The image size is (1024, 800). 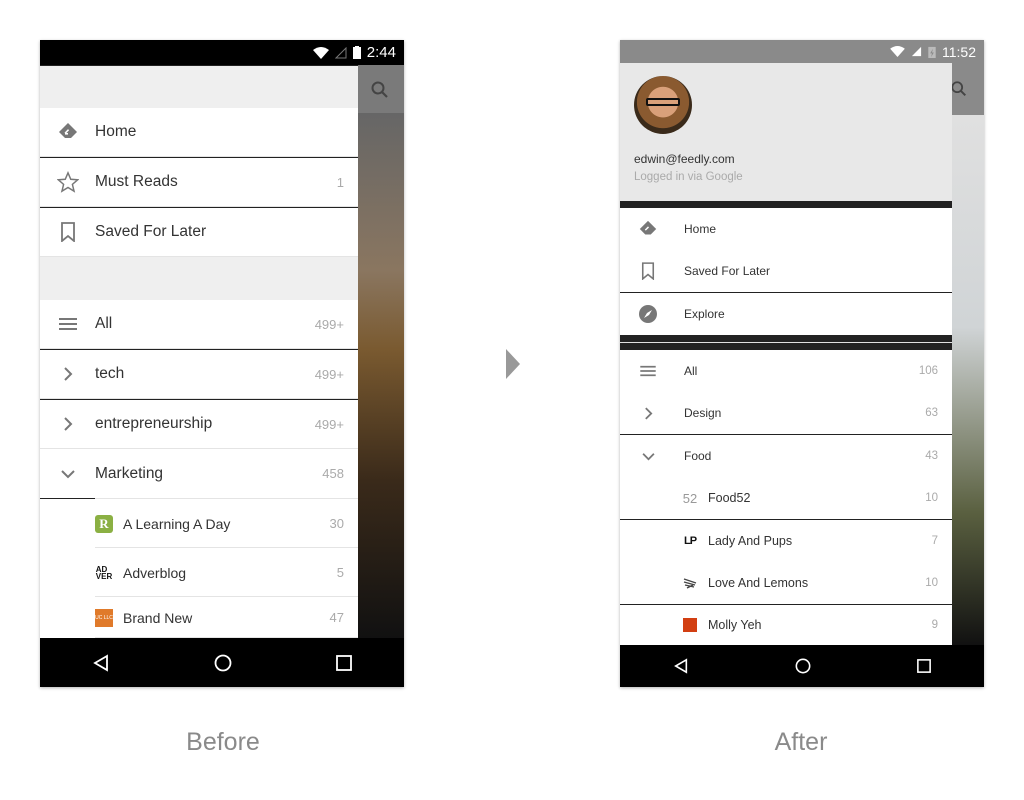 What do you see at coordinates (356, 52) in the screenshot?
I see `battery-icon` at bounding box center [356, 52].